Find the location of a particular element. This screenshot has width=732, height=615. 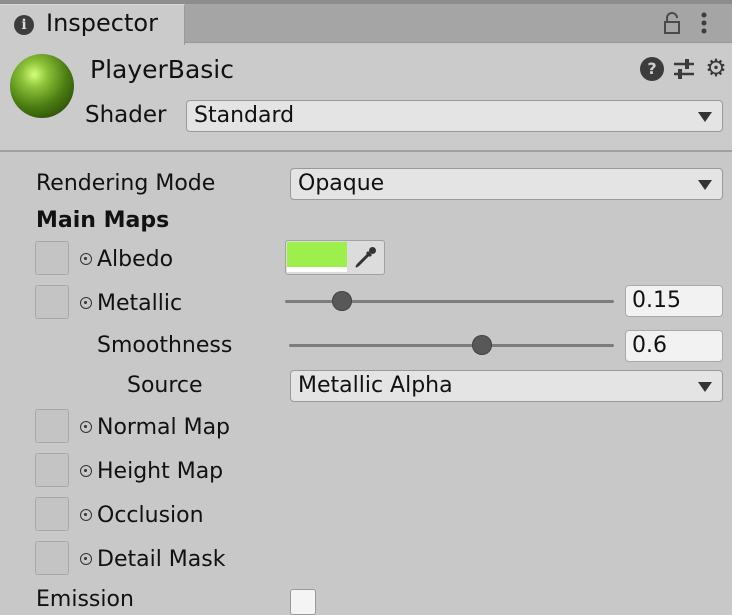

detail-mask-label: Detail Mask is located at coordinates (161, 559).